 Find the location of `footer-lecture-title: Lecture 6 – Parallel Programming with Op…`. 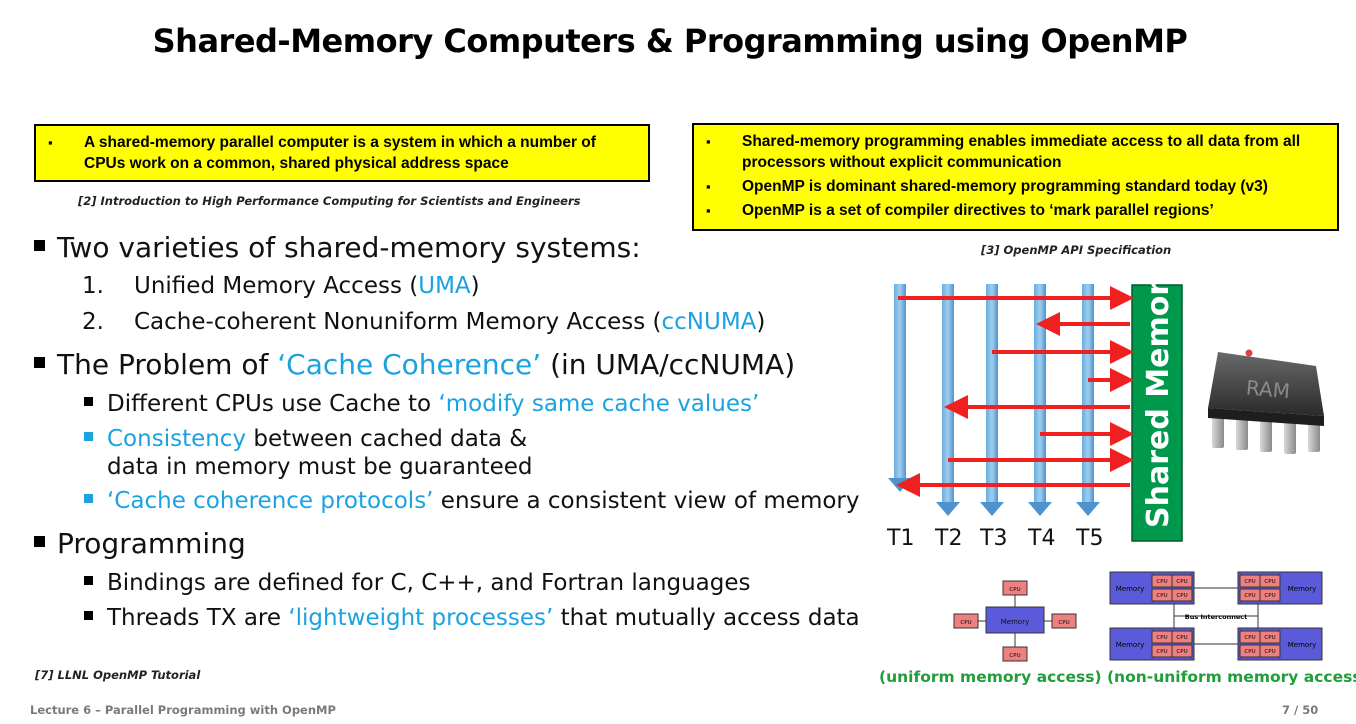

footer-lecture-title: Lecture 6 – Parallel Programming with Op… is located at coordinates (183, 710).